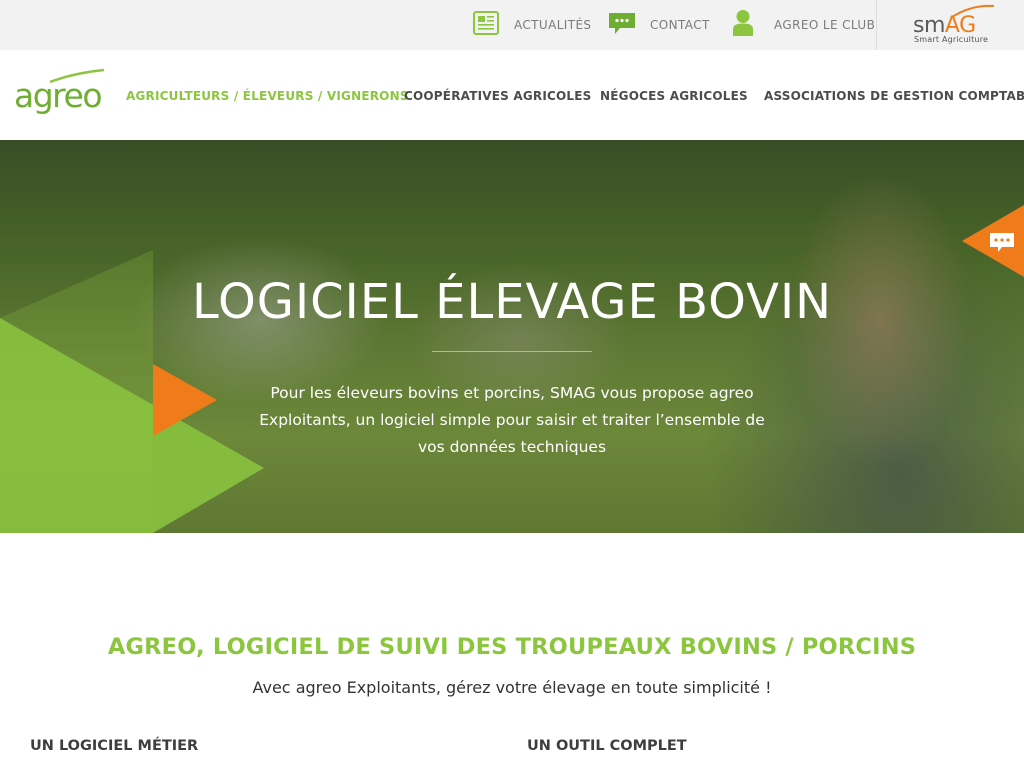 Image resolution: width=1024 pixels, height=768 pixels. Describe the element at coordinates (114, 746) in the screenshot. I see `column-title-business-software: UN LOGICIEL MÉTIER` at that location.